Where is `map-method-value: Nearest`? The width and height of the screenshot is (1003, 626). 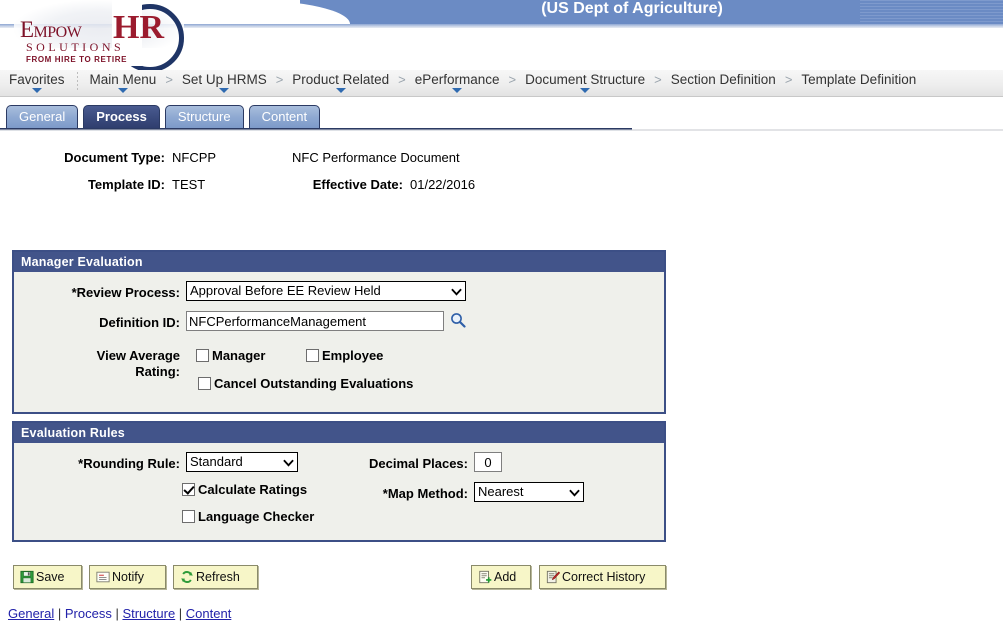 map-method-value: Nearest is located at coordinates (501, 491).